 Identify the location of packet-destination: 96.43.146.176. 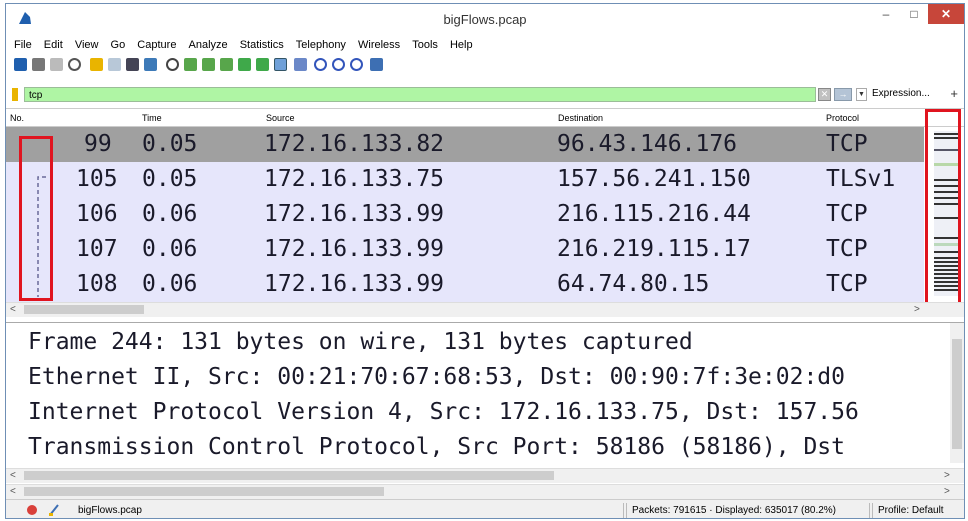
(647, 144).